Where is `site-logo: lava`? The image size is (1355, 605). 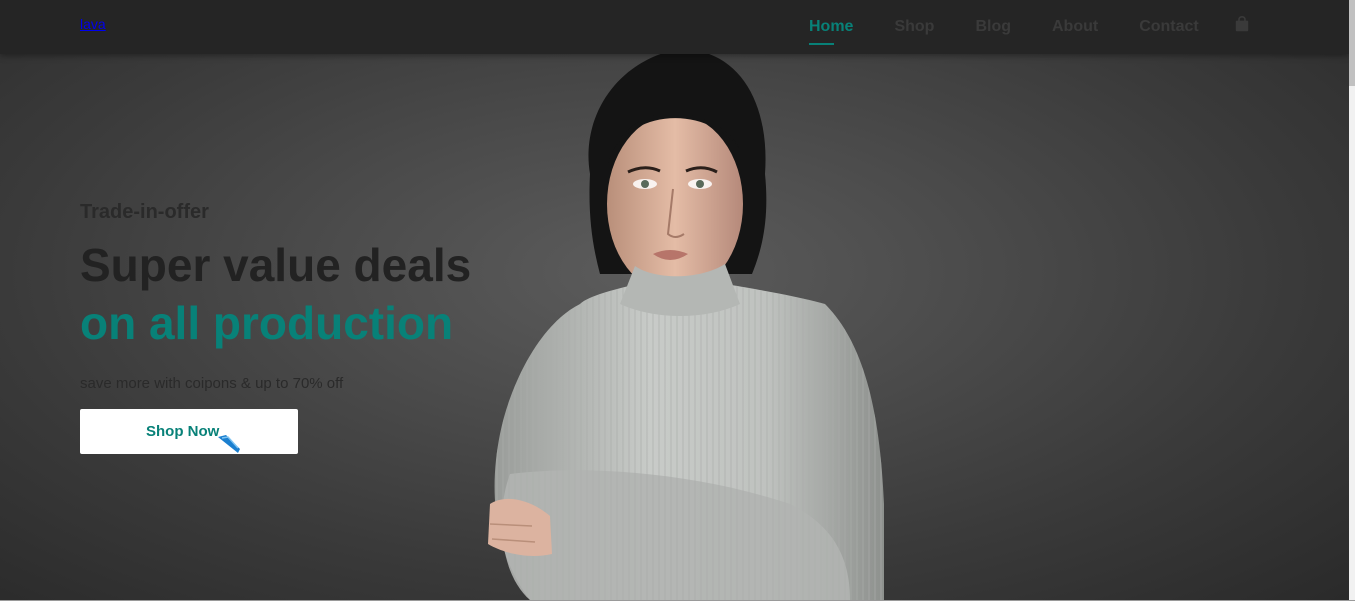 site-logo: lava is located at coordinates (93, 24).